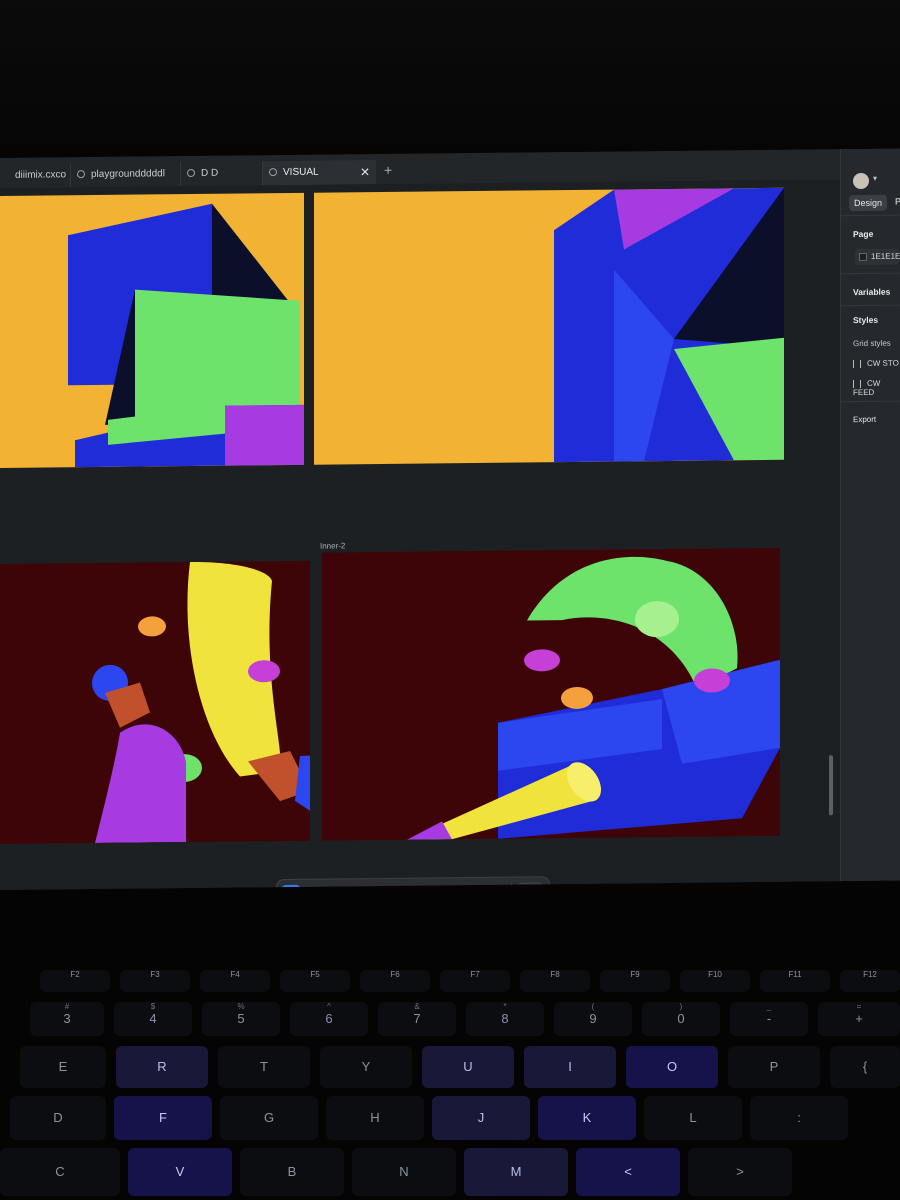 This screenshot has height=1200, width=900. I want to click on text-tool-button: T, so click(429, 886).